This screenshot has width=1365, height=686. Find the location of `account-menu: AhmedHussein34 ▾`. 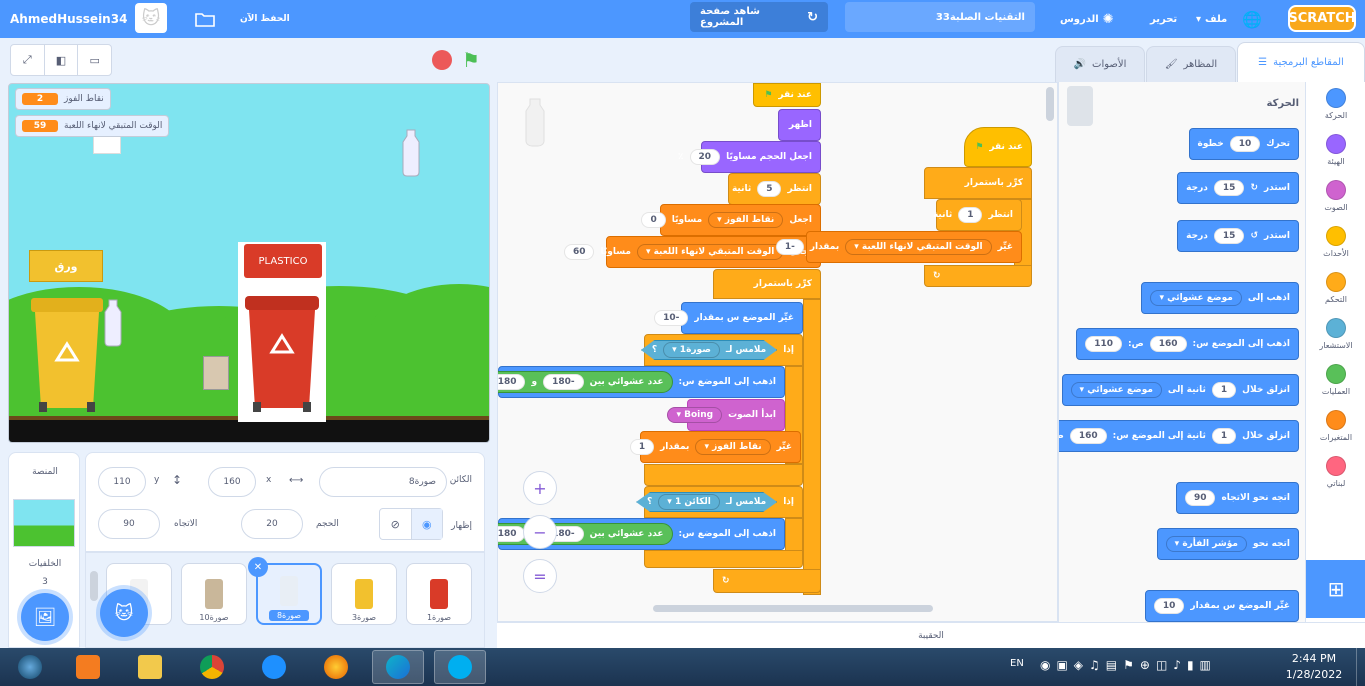

account-menu: AhmedHussein34 ▾ is located at coordinates (83, 19).